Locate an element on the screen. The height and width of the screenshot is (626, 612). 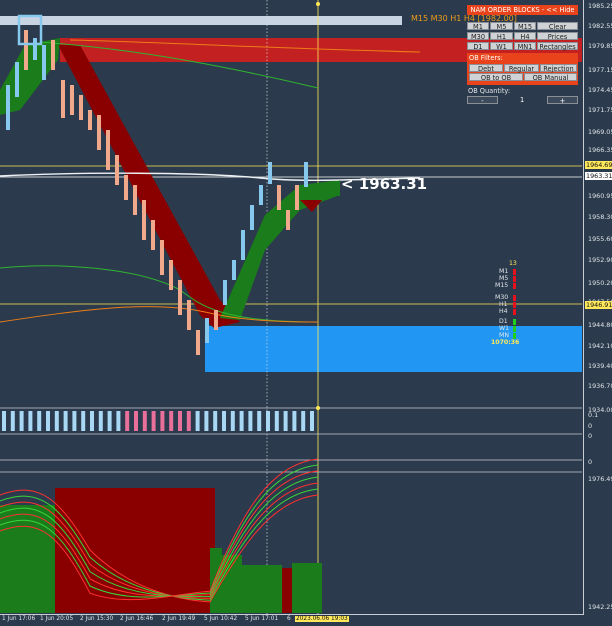
time-tick: 5 Jun 17:01 is located at coordinates (262, 619).